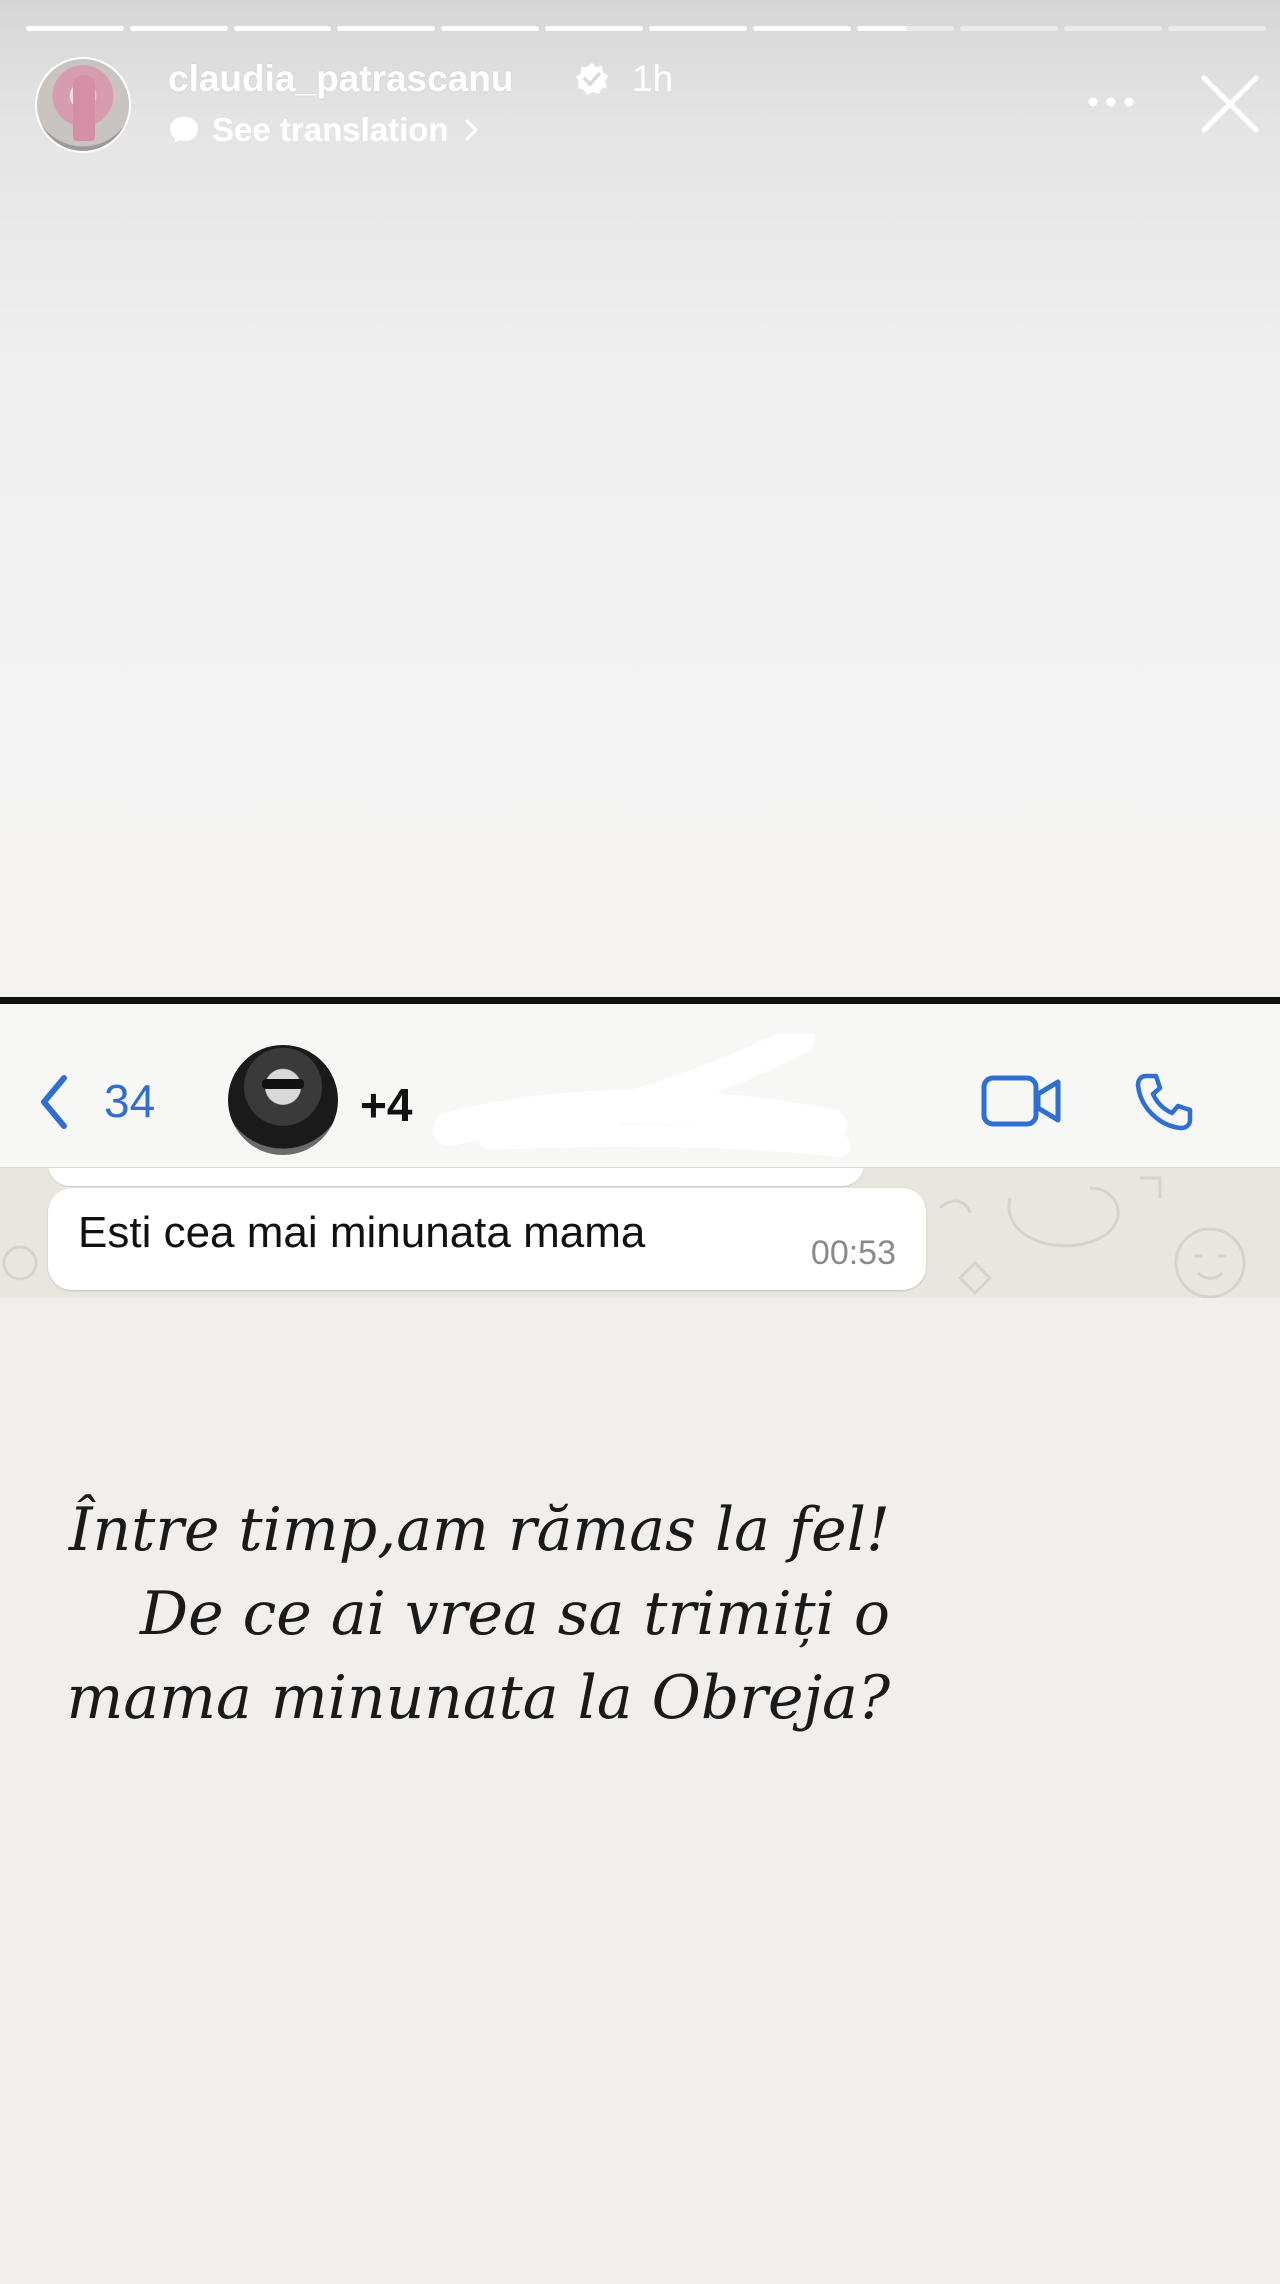 The image size is (1280, 2284). What do you see at coordinates (283, 1100) in the screenshot?
I see `contact-avatar` at bounding box center [283, 1100].